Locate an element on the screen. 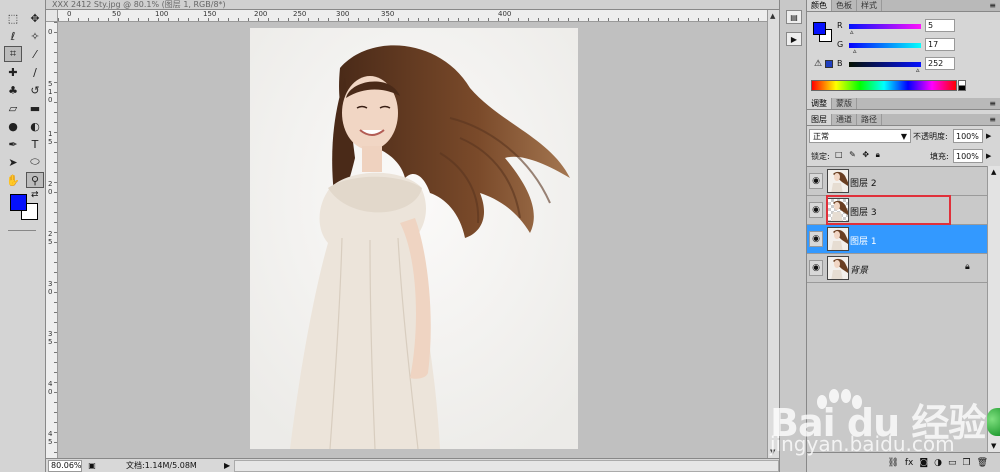 The height and width of the screenshot is (472, 1000). adjustment-layer-icon: ◑ is located at coordinates (938, 463).